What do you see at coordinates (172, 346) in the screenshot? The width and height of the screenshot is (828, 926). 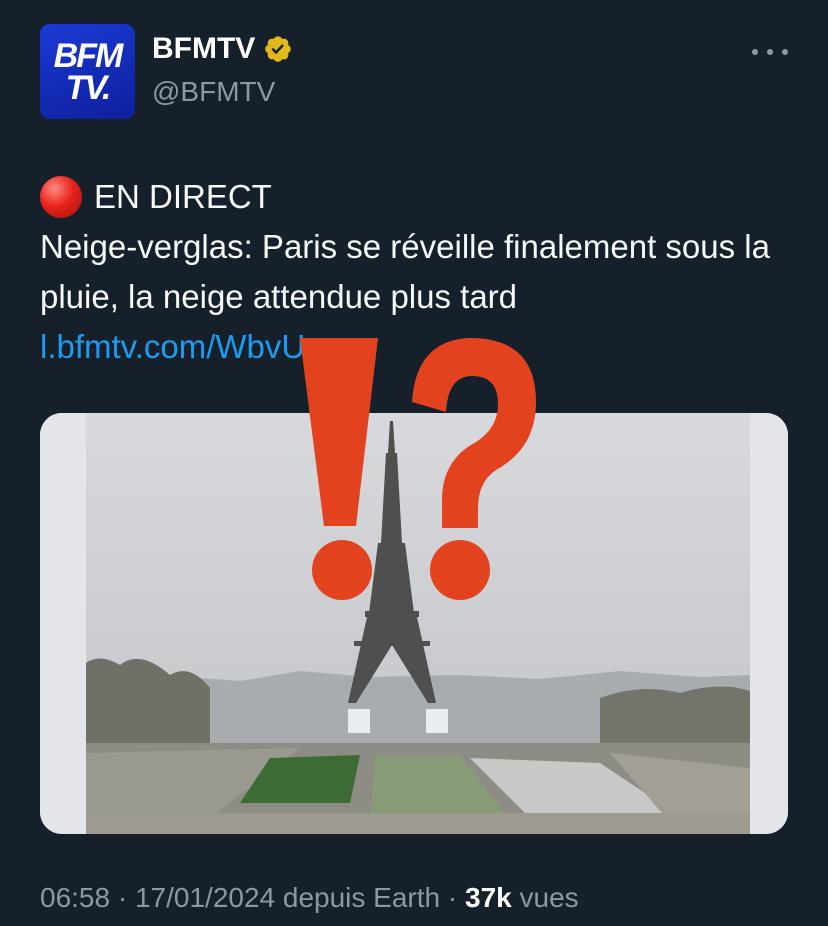 I see `tweet-link: l.bfmtv.com/WbvU` at bounding box center [172, 346].